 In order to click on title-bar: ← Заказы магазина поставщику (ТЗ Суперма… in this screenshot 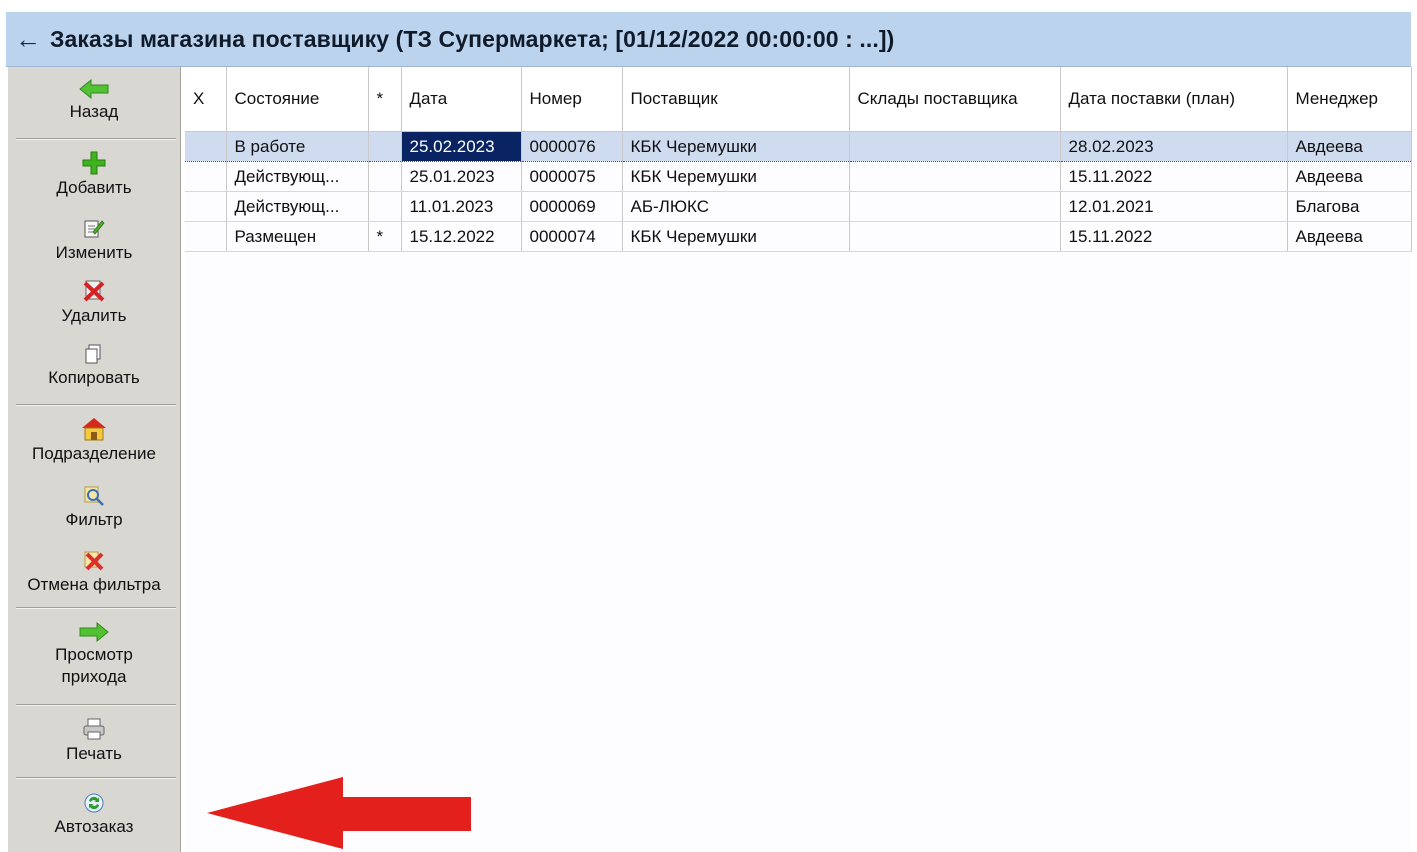, I will do `click(708, 39)`.